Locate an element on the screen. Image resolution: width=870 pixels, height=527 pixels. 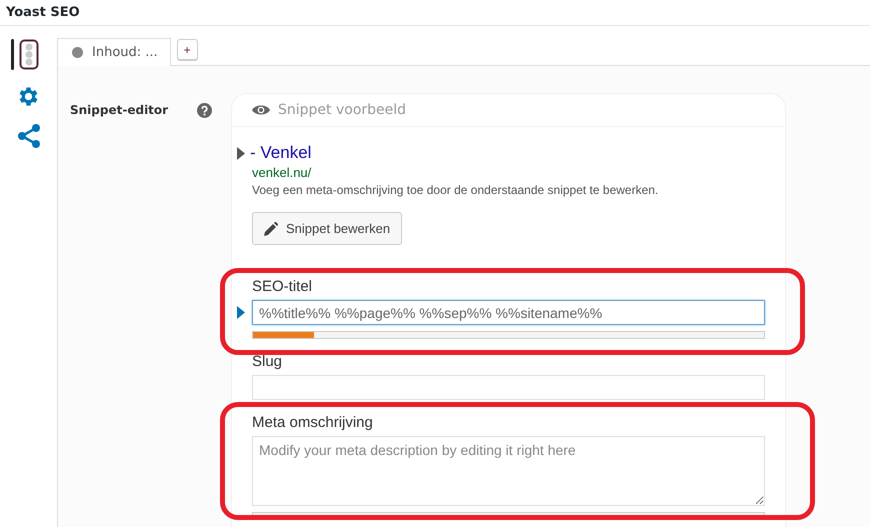
caret-icon is located at coordinates (241, 153).